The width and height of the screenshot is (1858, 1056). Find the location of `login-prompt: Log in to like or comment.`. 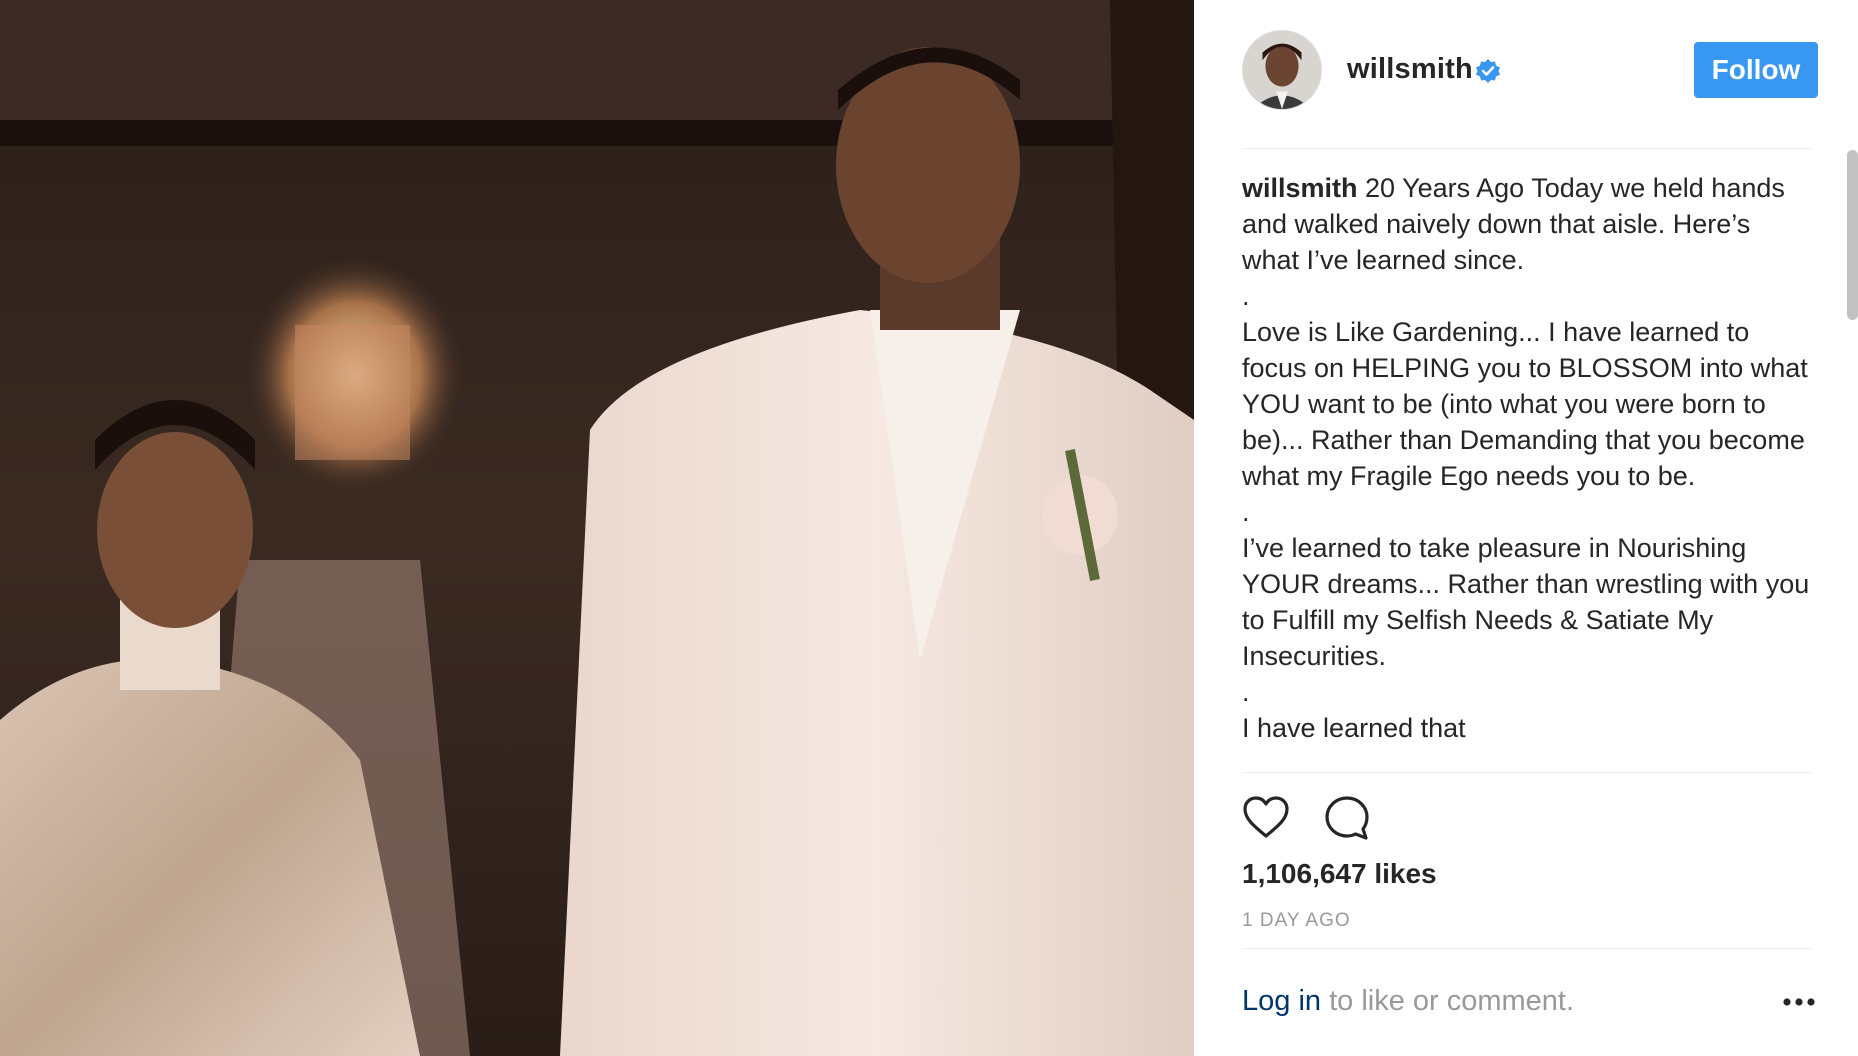

login-prompt: Log in to like or comment. is located at coordinates (1408, 1001).